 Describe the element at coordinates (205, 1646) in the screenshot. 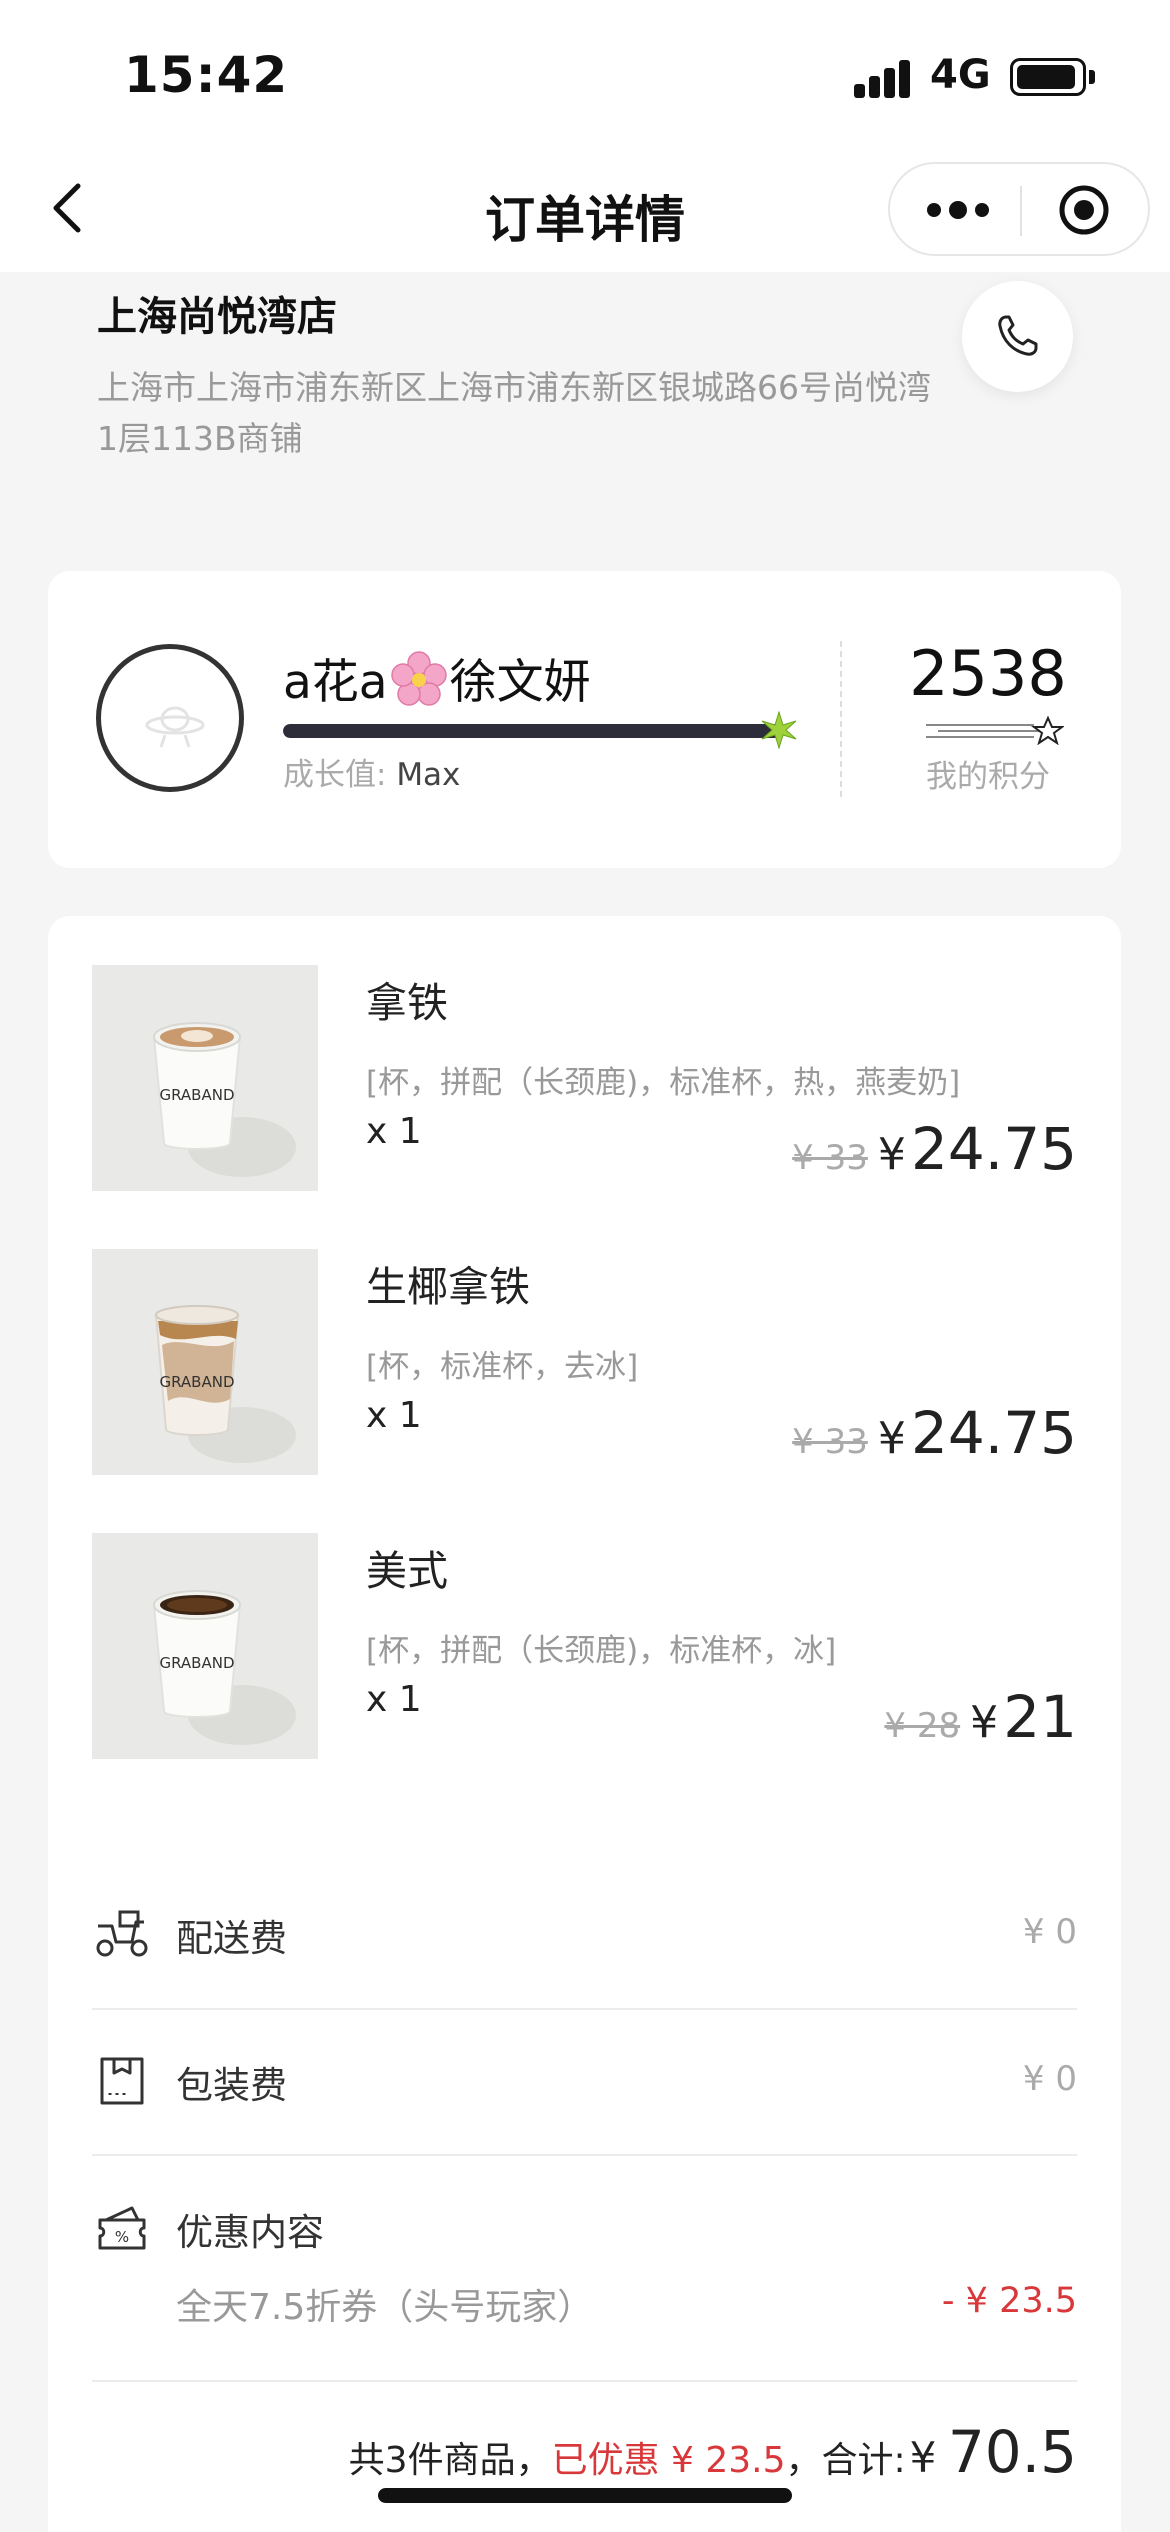

I see `americano-image: GRABAND` at that location.